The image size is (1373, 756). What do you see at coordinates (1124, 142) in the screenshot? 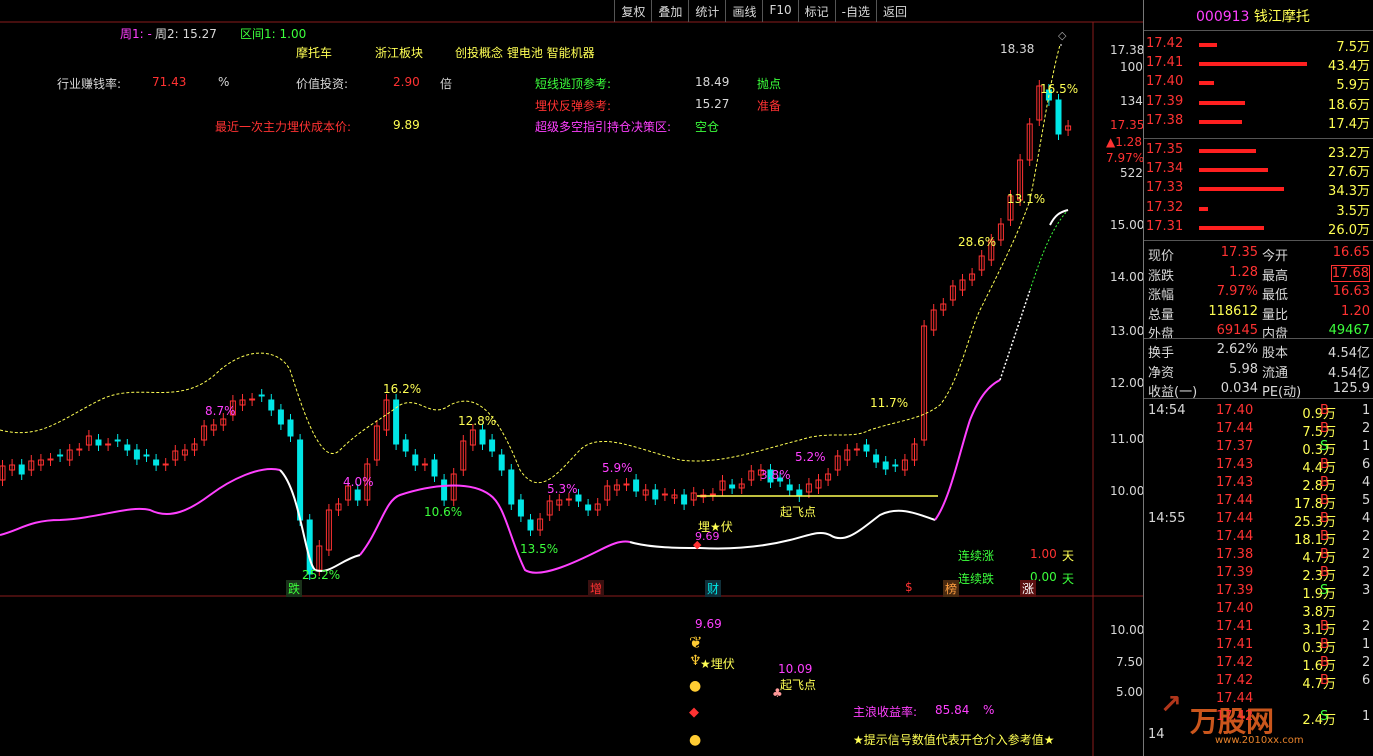
I see `axis-change: ▲1.28` at bounding box center [1124, 142].